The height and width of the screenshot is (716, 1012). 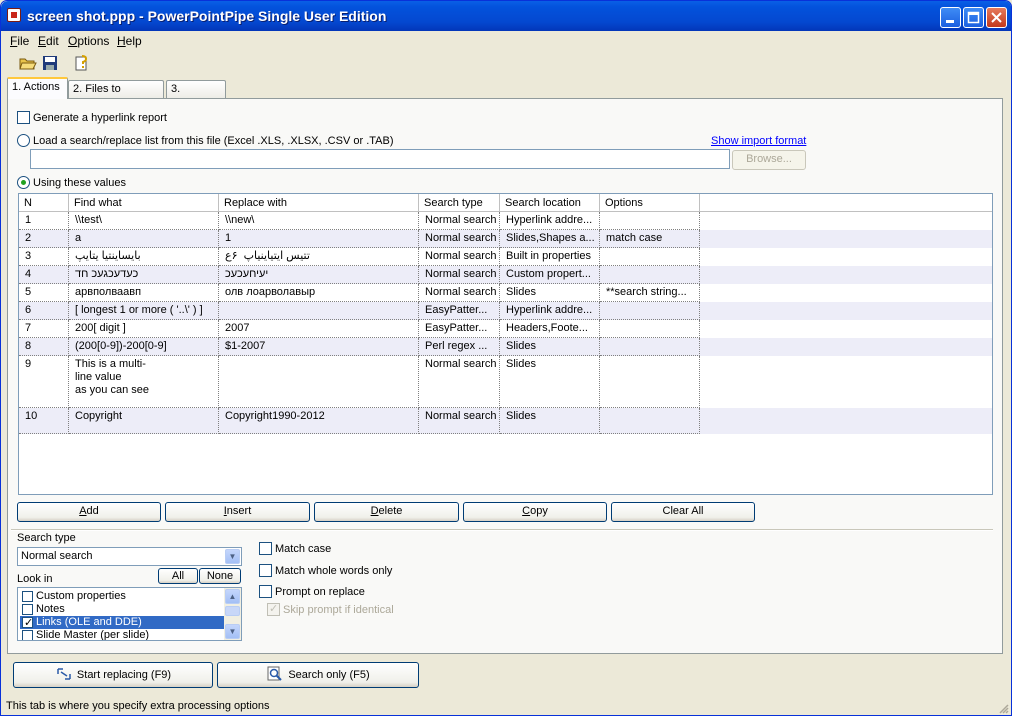 What do you see at coordinates (48, 41) in the screenshot?
I see `menu-edit: Edit` at bounding box center [48, 41].